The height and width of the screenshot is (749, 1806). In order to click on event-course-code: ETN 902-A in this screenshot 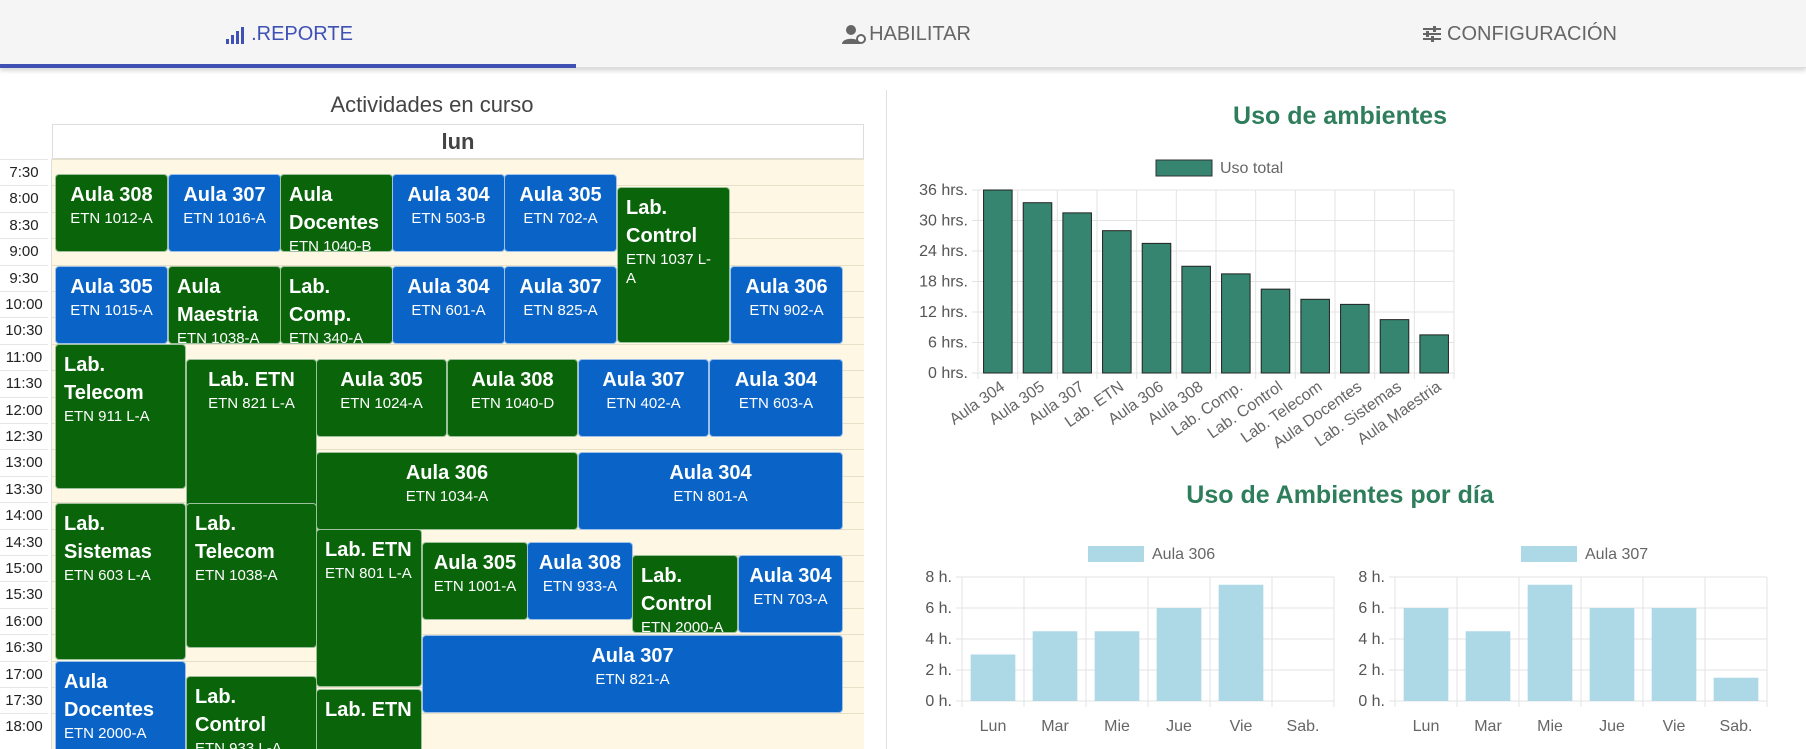, I will do `click(786, 310)`.